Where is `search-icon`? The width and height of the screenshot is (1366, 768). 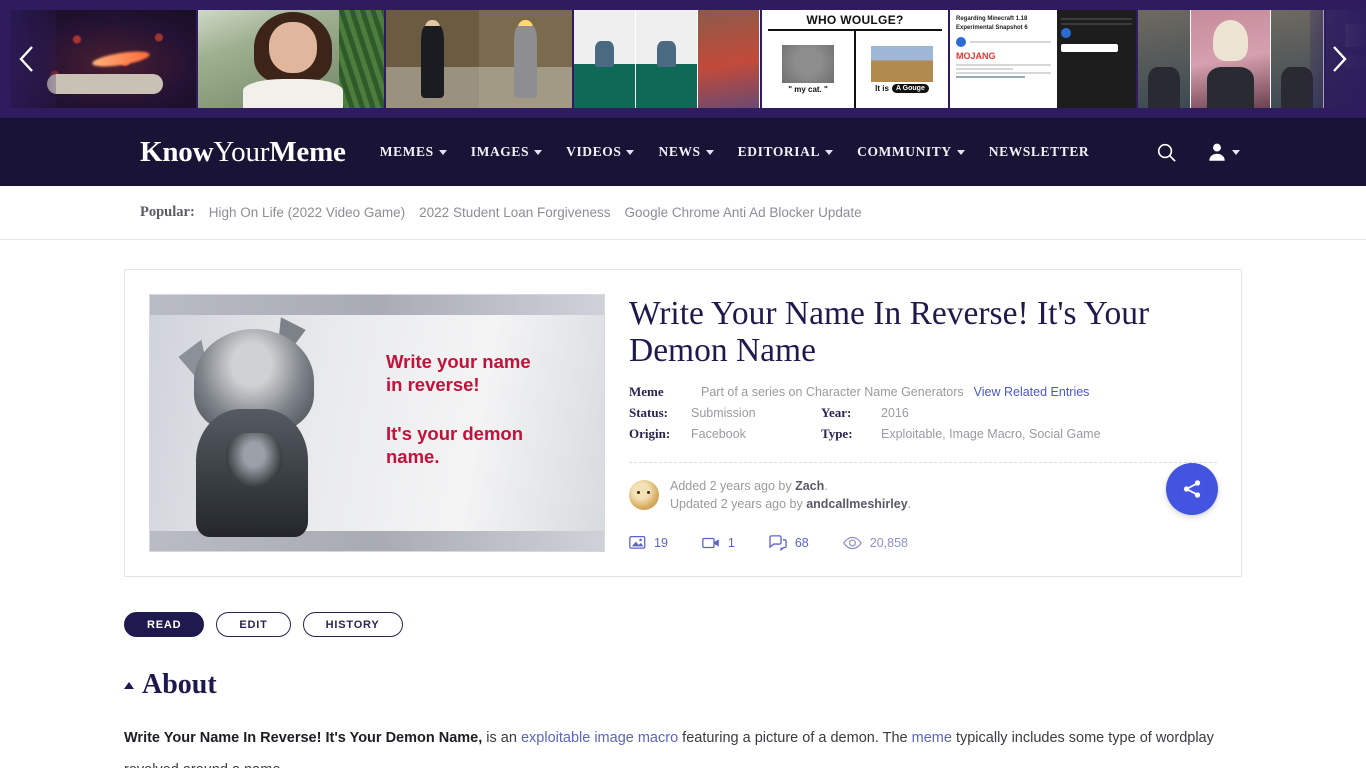 search-icon is located at coordinates (1166, 152).